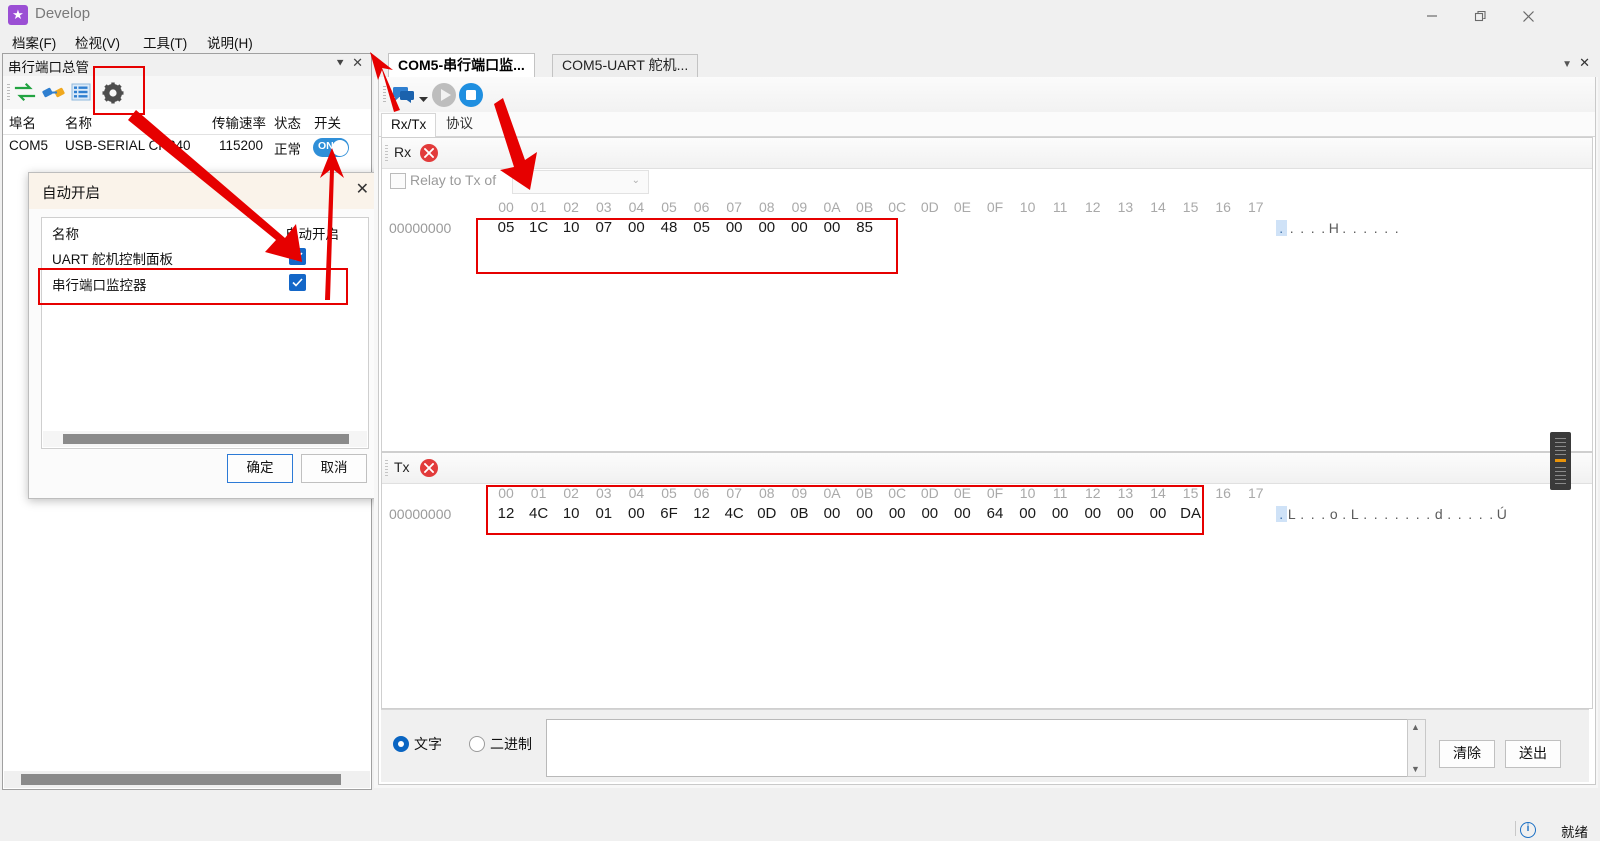 This screenshot has width=1600, height=841. What do you see at coordinates (34, 42) in the screenshot?
I see `menu-item-file: 档案(F)` at bounding box center [34, 42].